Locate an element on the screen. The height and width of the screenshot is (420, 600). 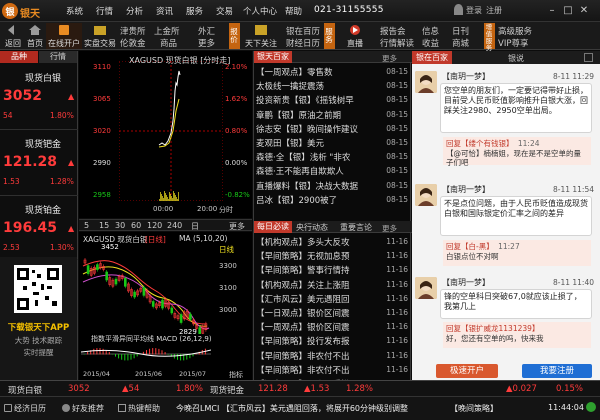
news-item: 【机构观点】多头大反攻 11-16 is located at coordinates (333, 241).